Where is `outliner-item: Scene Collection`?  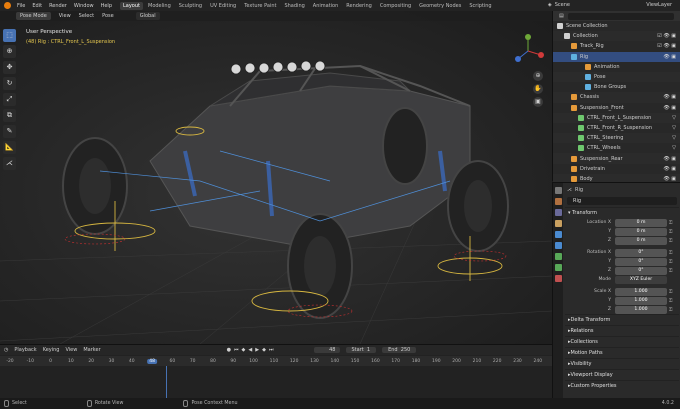 outliner-item: Scene Collection is located at coordinates (616, 26).